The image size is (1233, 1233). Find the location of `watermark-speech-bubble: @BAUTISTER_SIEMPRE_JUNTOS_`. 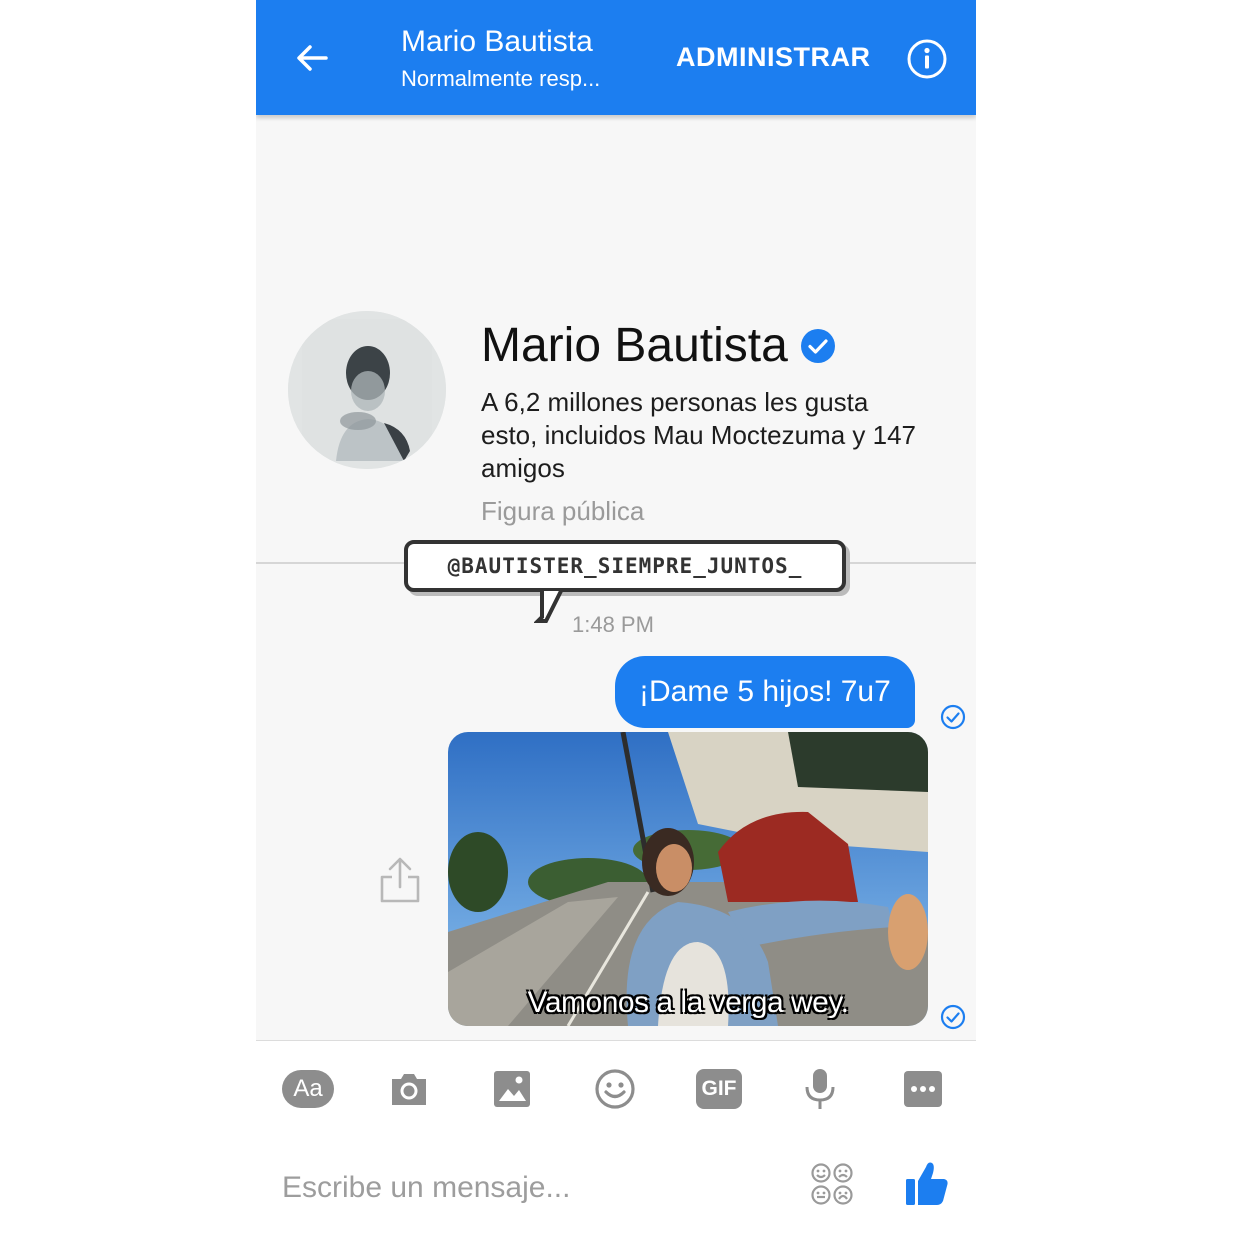

watermark-speech-bubble: @BAUTISTER_SIEMPRE_JUNTOS_ is located at coordinates (625, 566).